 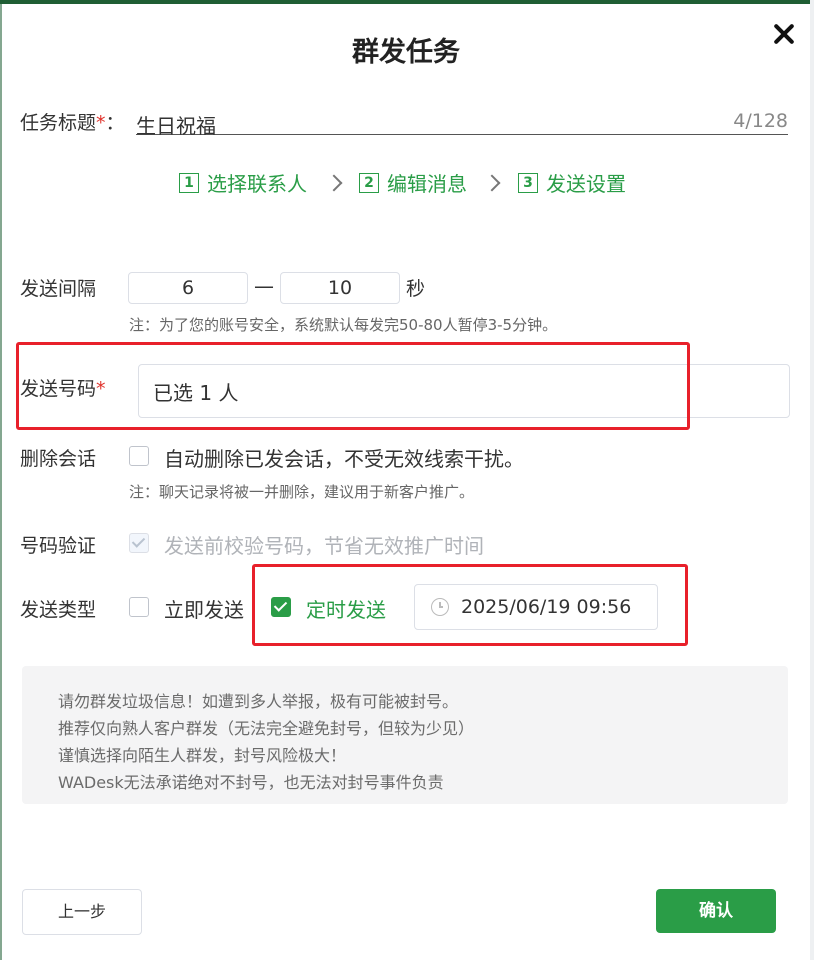 What do you see at coordinates (58, 546) in the screenshot?
I see `verify-label: 号码验证` at bounding box center [58, 546].